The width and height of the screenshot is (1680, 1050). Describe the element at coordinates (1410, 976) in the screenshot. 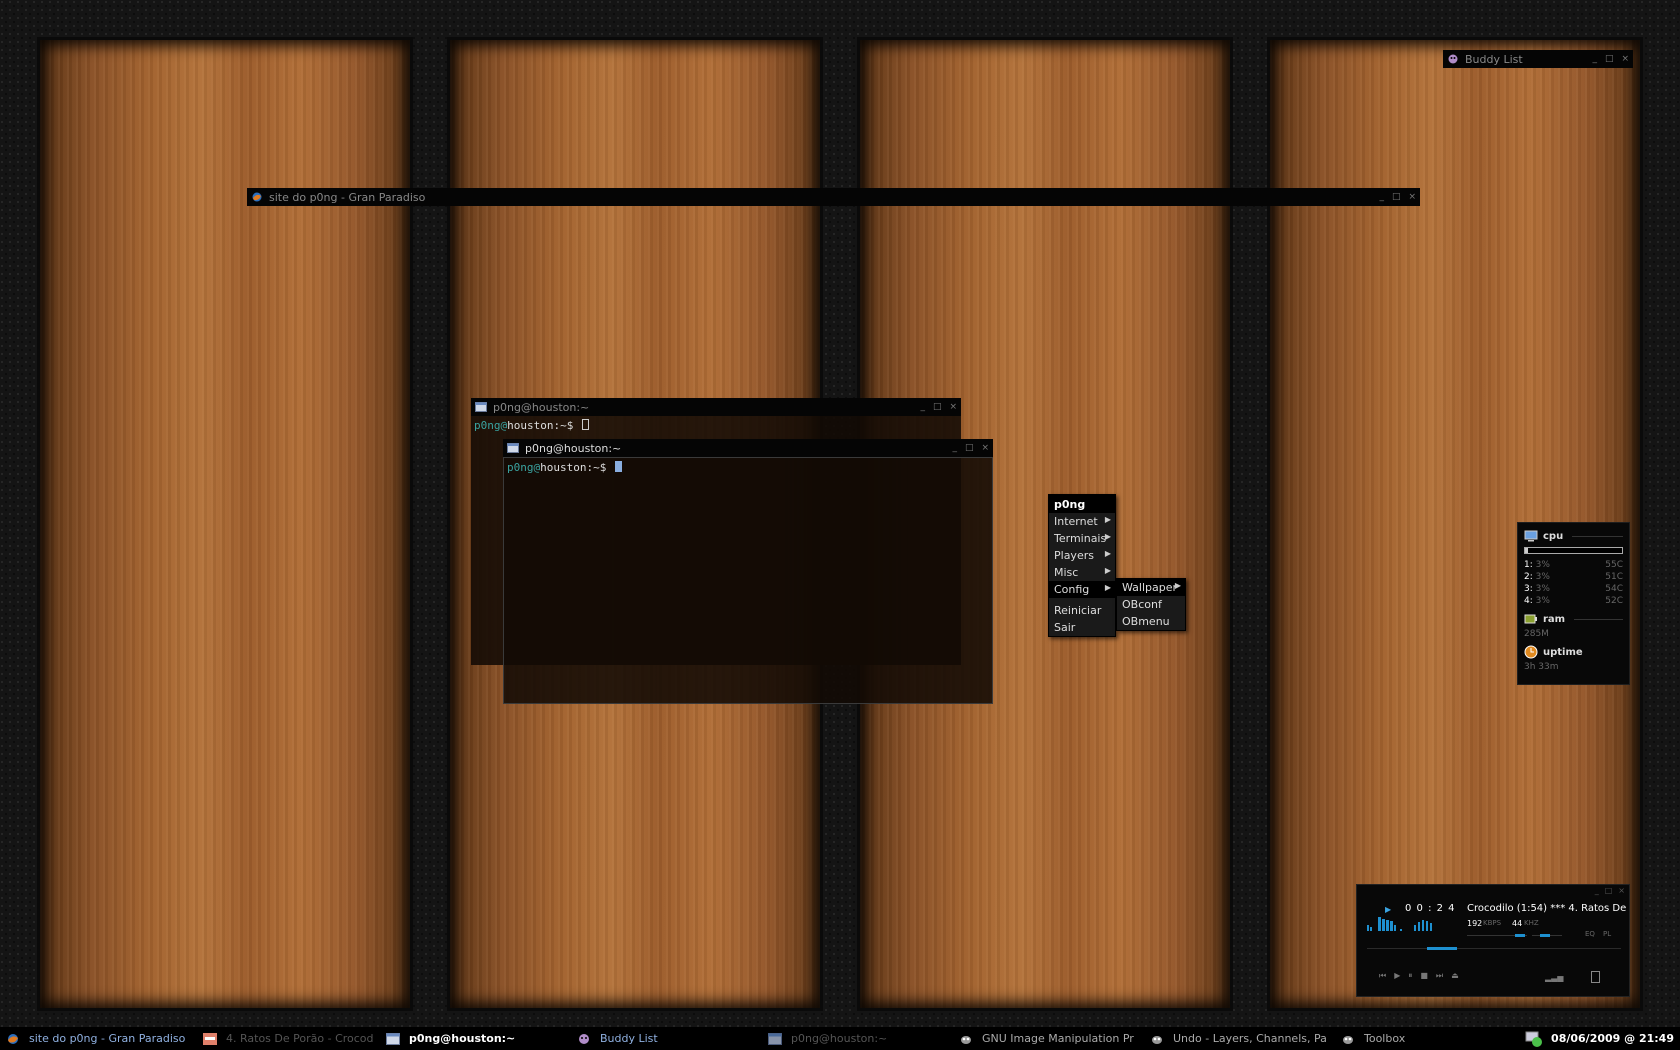

I see `pause-button: ⏸` at that location.